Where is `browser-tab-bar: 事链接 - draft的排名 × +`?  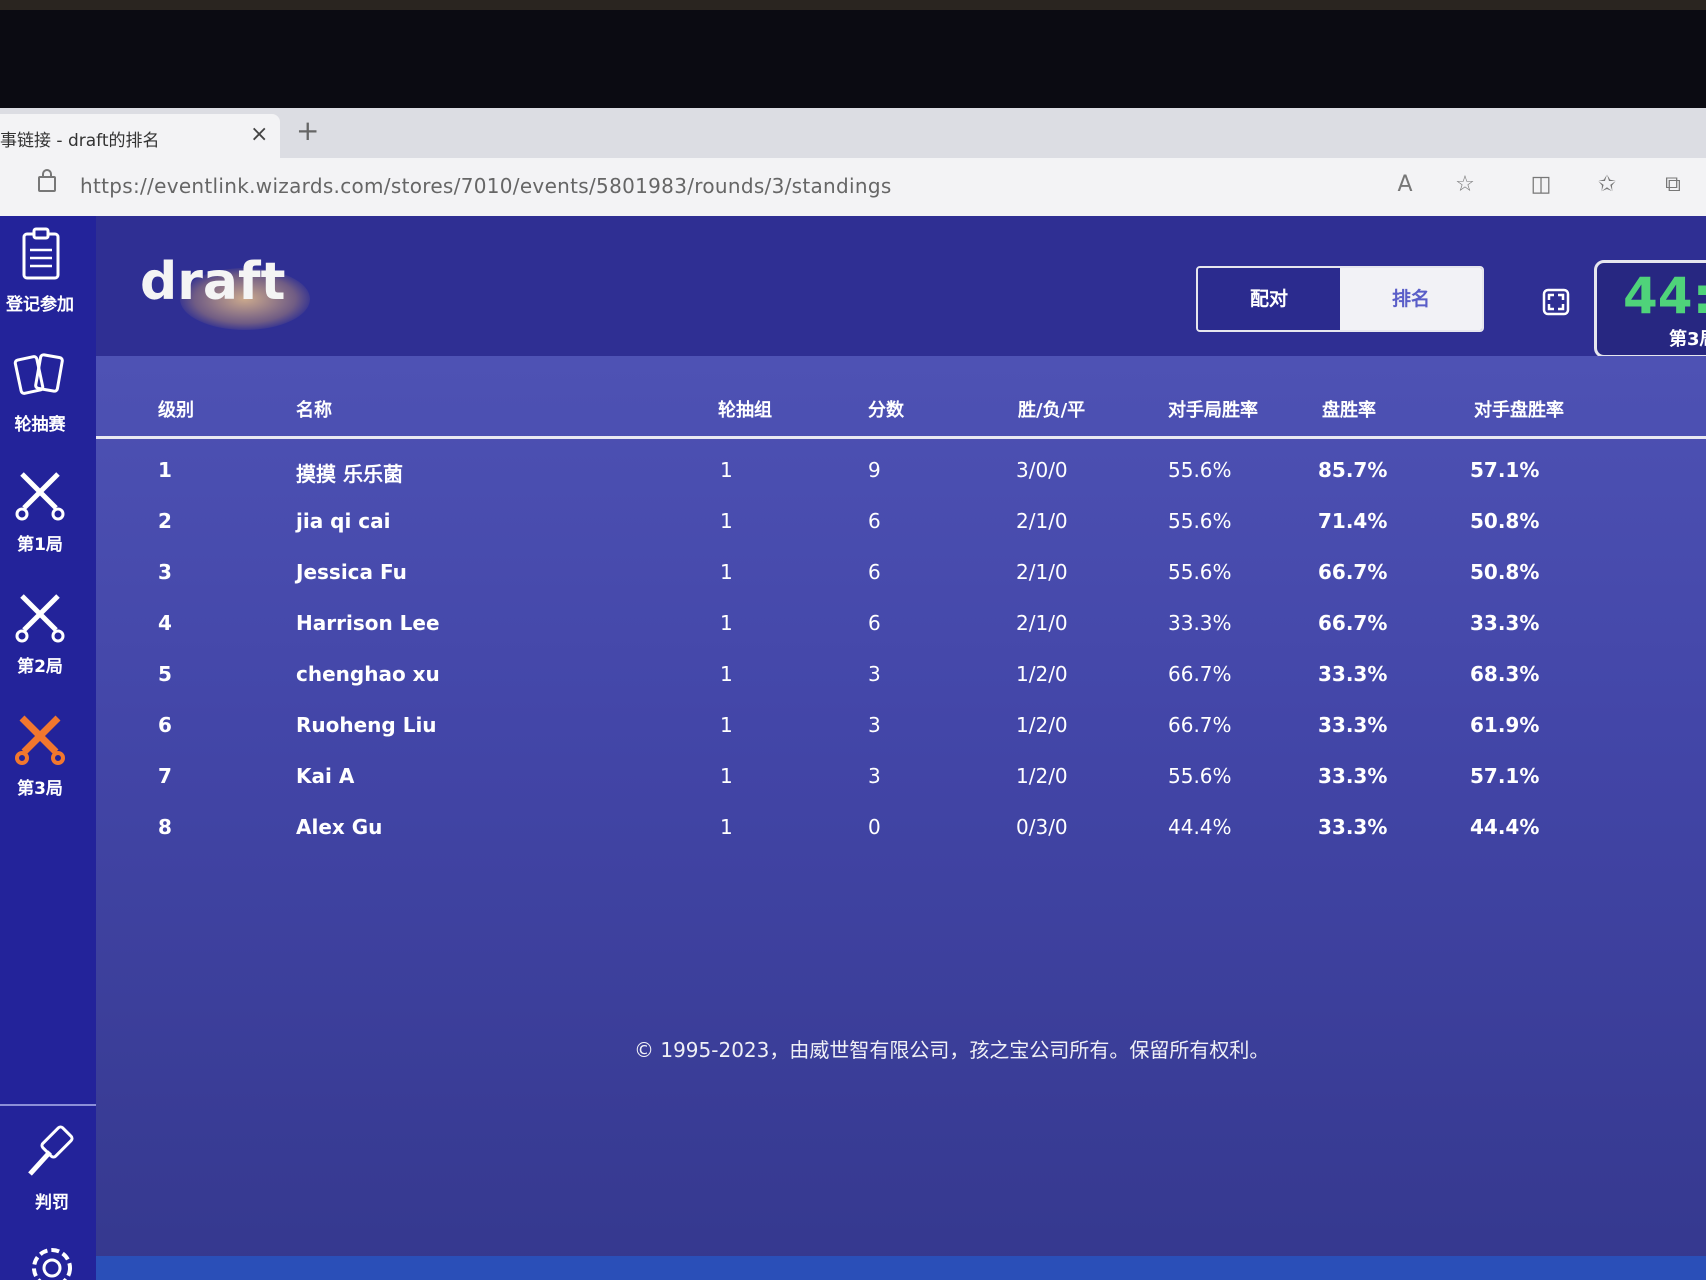 browser-tab-bar: 事链接 - draft的排名 × + is located at coordinates (853, 133).